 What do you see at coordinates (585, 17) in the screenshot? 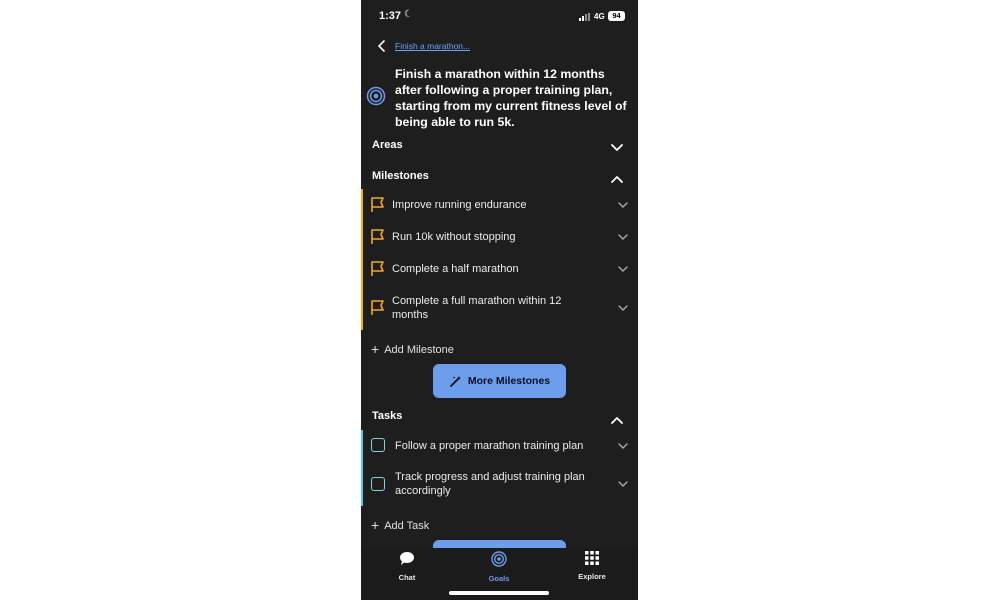
I see `signal-icon` at bounding box center [585, 17].